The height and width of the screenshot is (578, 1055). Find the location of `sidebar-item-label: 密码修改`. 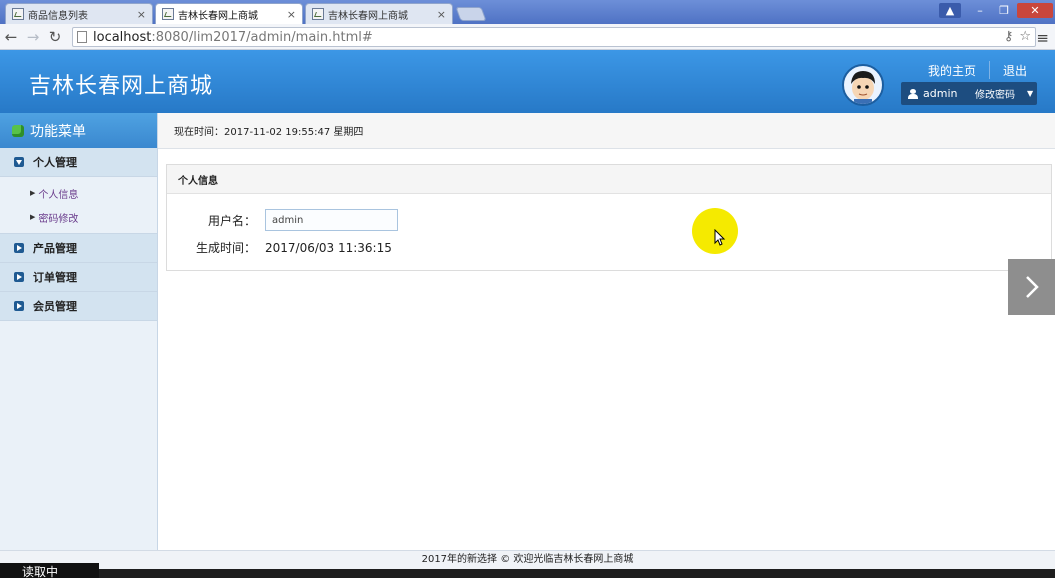

sidebar-item-label: 密码修改 is located at coordinates (58, 219).